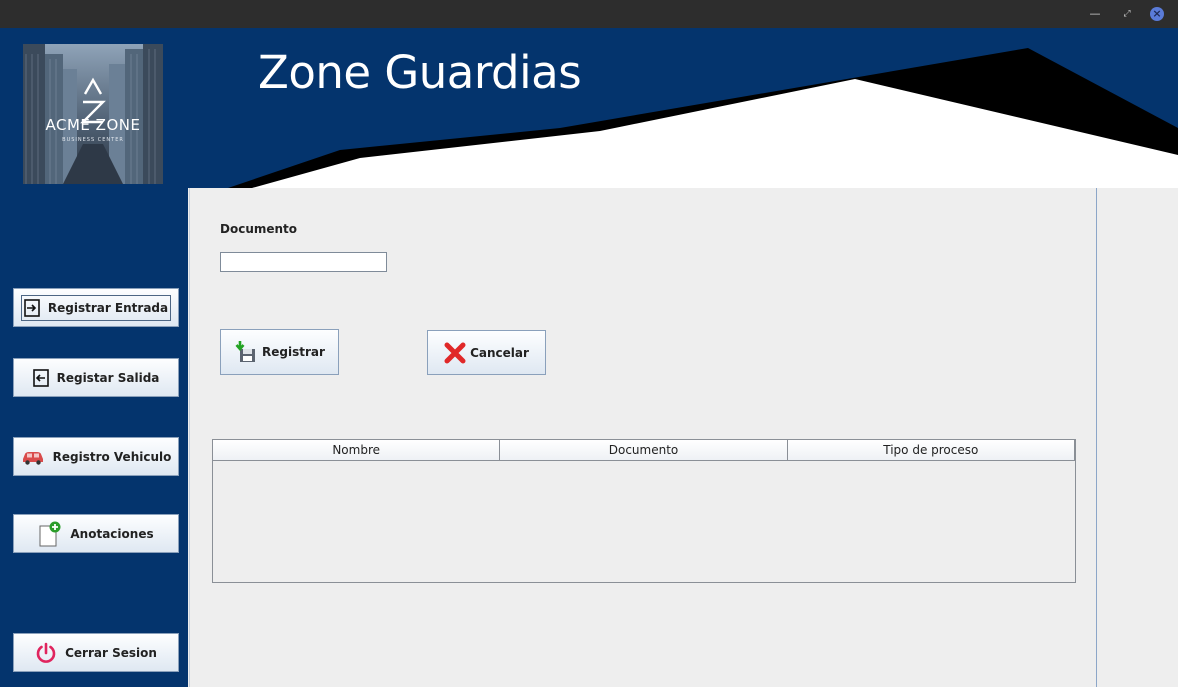 Image resolution: width=1178 pixels, height=687 pixels. Describe the element at coordinates (303, 262) in the screenshot. I see `document-input` at that location.